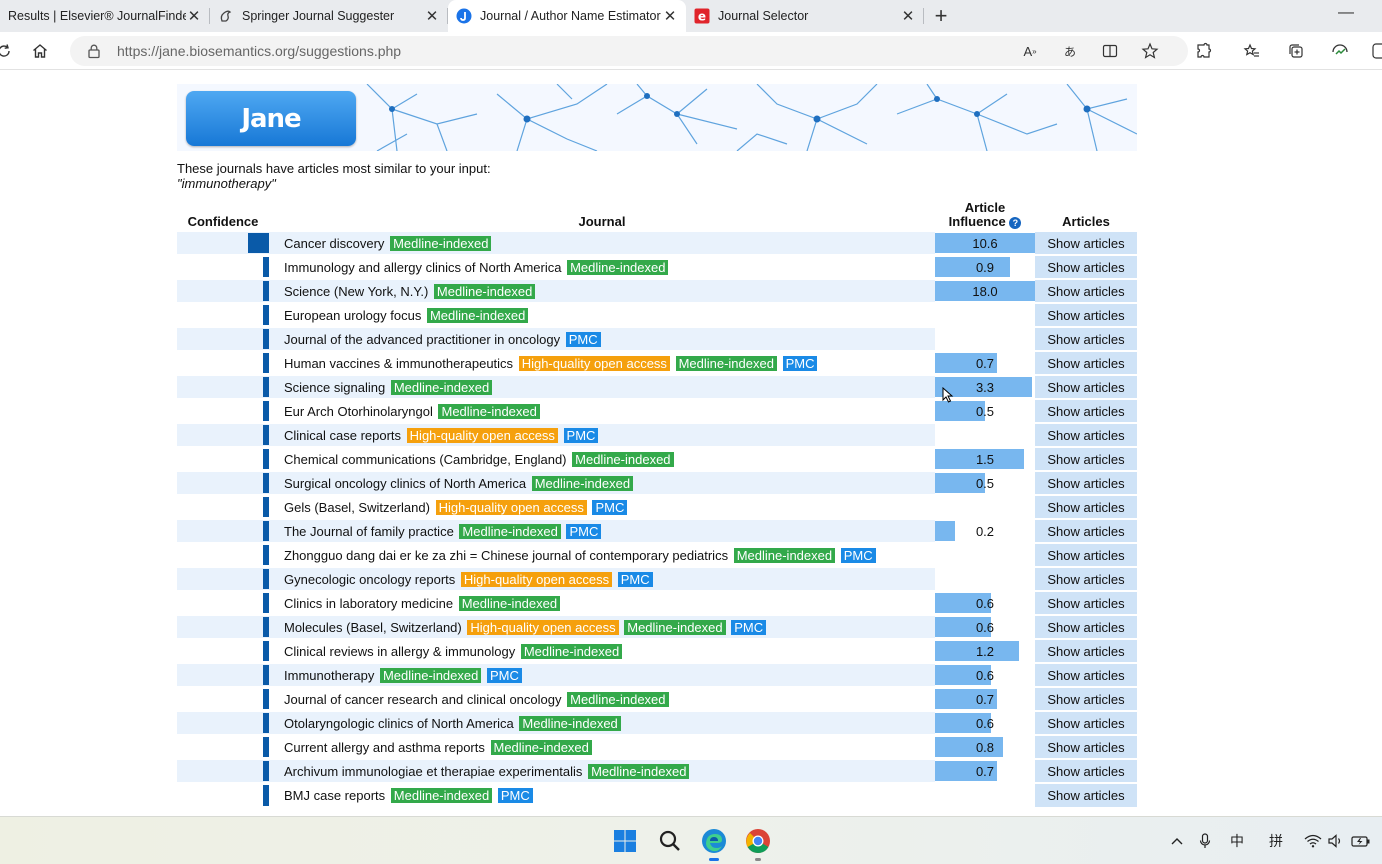 The image size is (1382, 864). What do you see at coordinates (40, 51) in the screenshot?
I see `home-icon` at bounding box center [40, 51].